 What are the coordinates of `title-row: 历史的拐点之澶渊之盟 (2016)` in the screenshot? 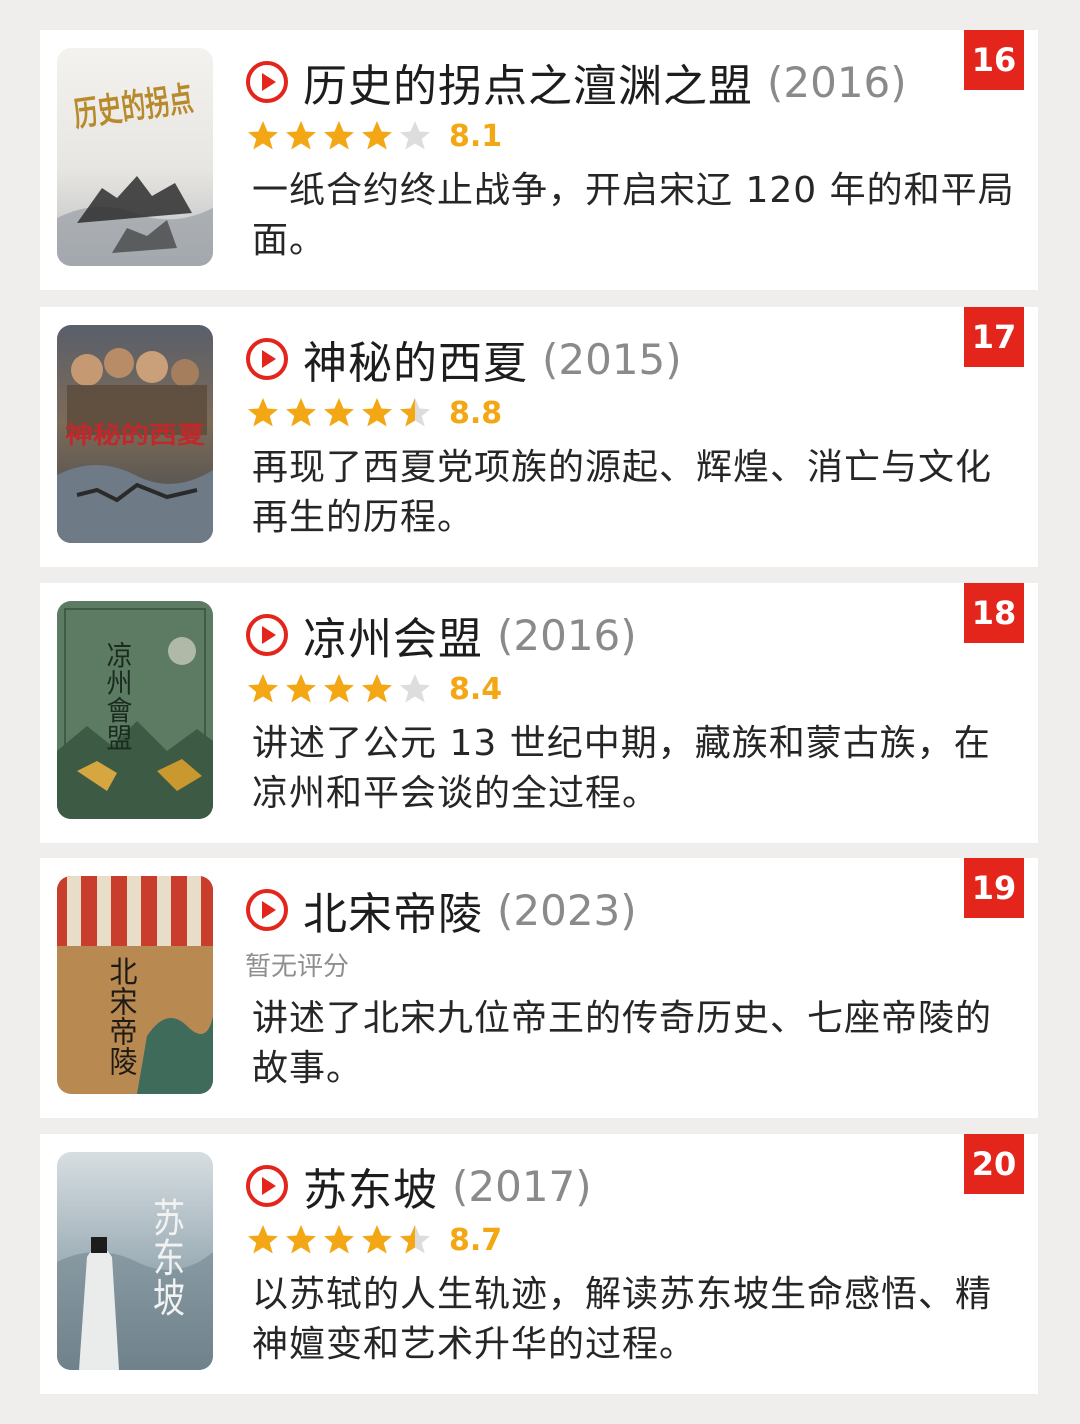 It's located at (576, 83).